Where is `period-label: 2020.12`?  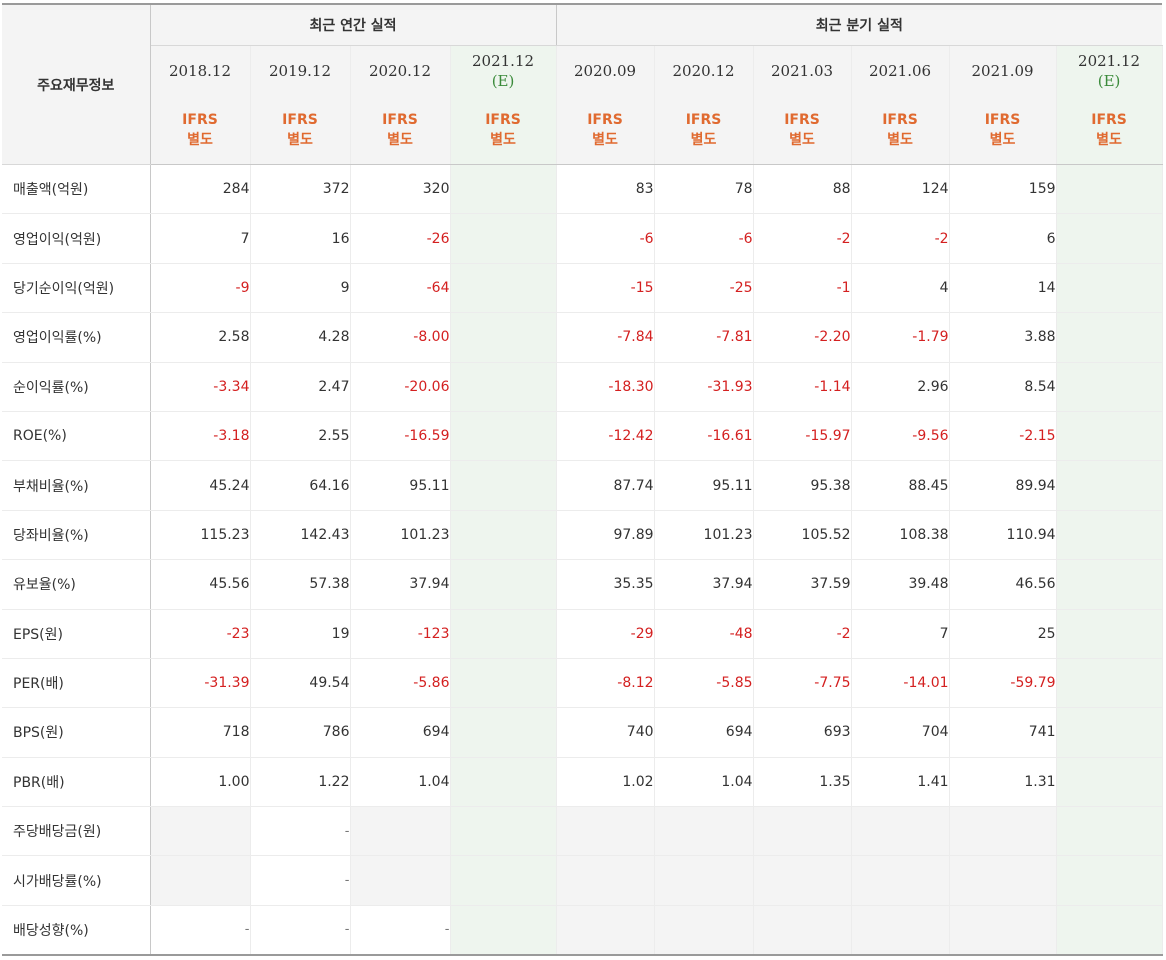 period-label: 2020.12 is located at coordinates (400, 71).